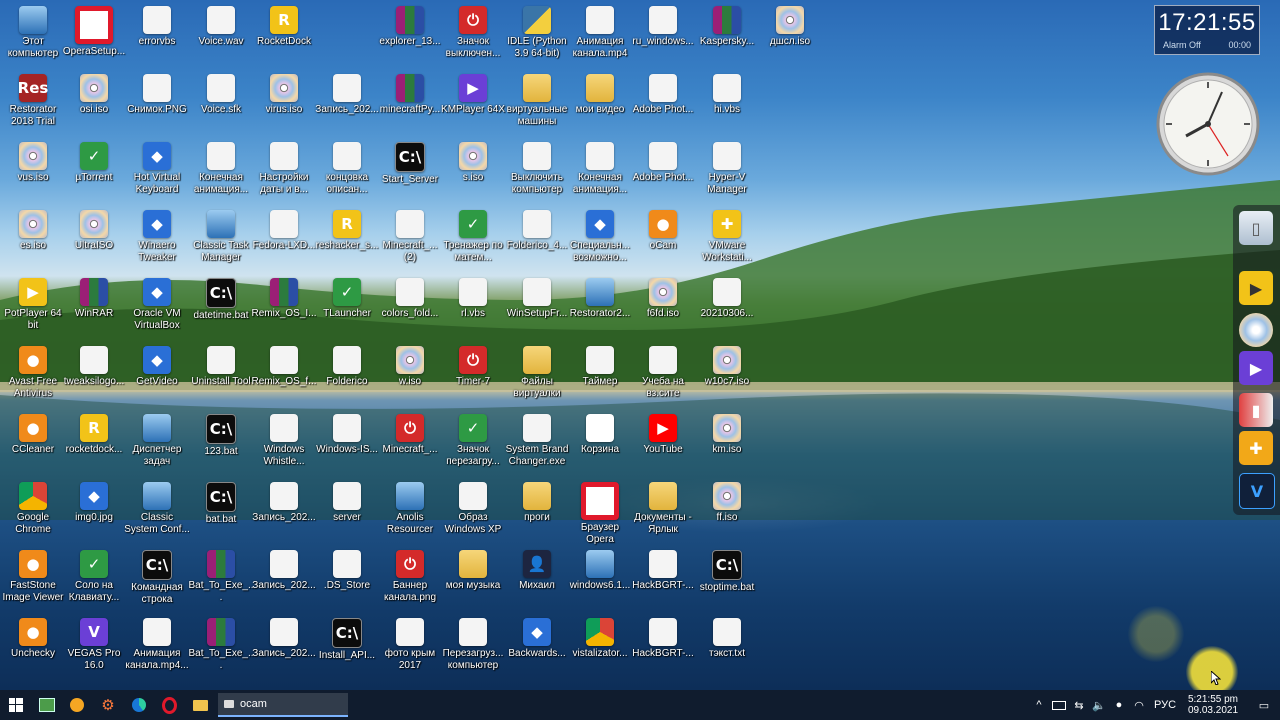  I want to click on desktop-icon-моя-музыка: моя музыка, so click(473, 579).